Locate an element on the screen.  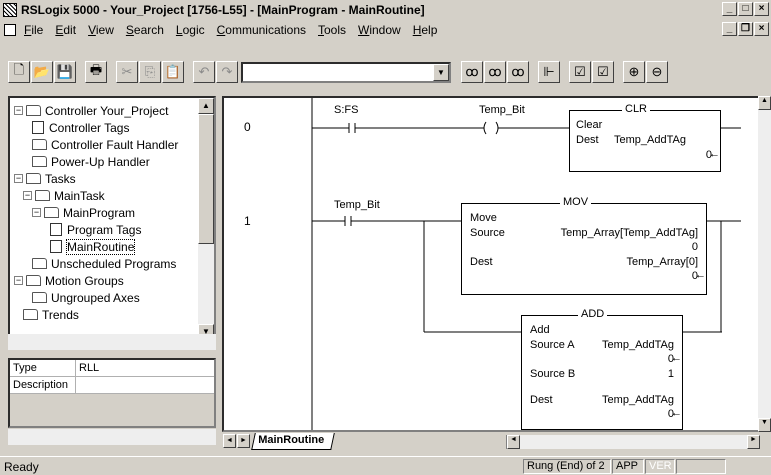
menu-view: View is located at coordinates (101, 30).